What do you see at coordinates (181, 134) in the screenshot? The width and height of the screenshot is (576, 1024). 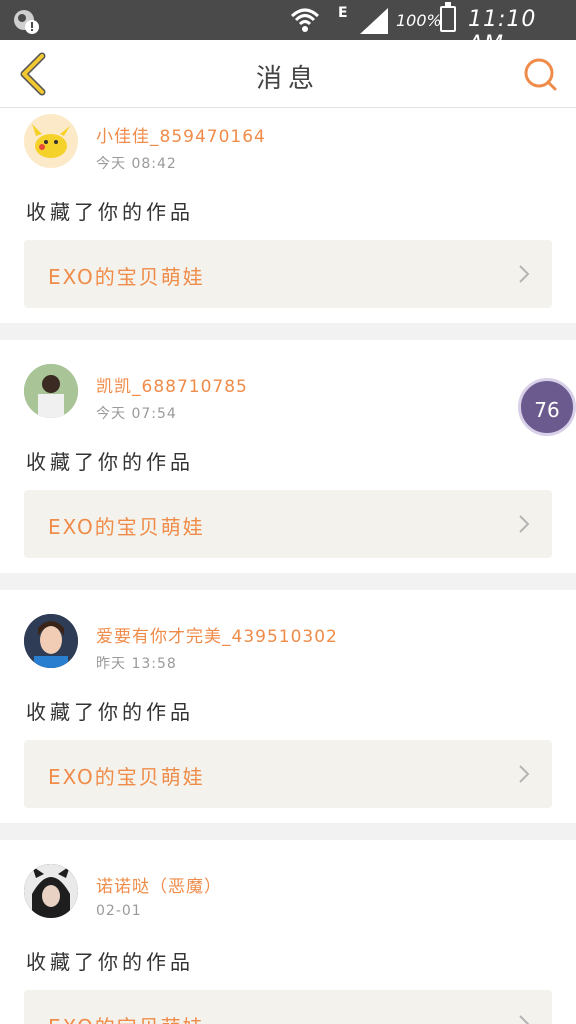 I see `username: 小佳佳_859470164` at bounding box center [181, 134].